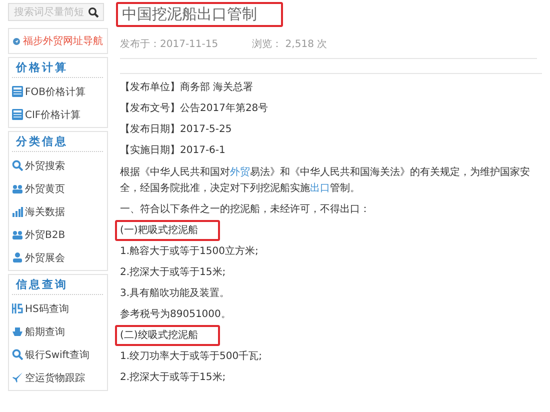 The image size is (550, 412). Describe the element at coordinates (57, 308) in the screenshot. I see `sidebar-item: HS码查询` at that location.